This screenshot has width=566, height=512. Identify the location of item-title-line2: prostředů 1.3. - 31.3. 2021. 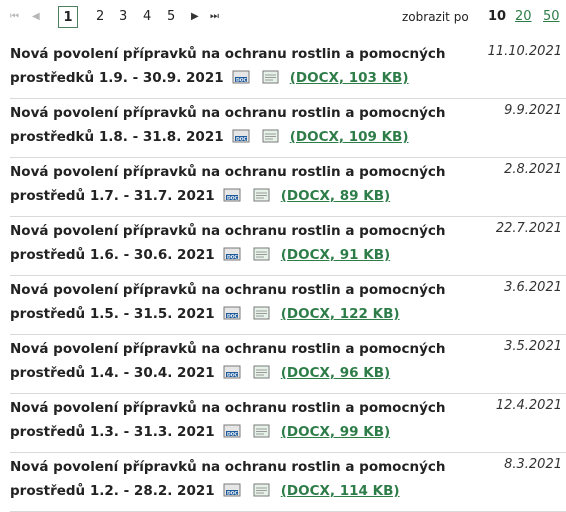
(112, 432).